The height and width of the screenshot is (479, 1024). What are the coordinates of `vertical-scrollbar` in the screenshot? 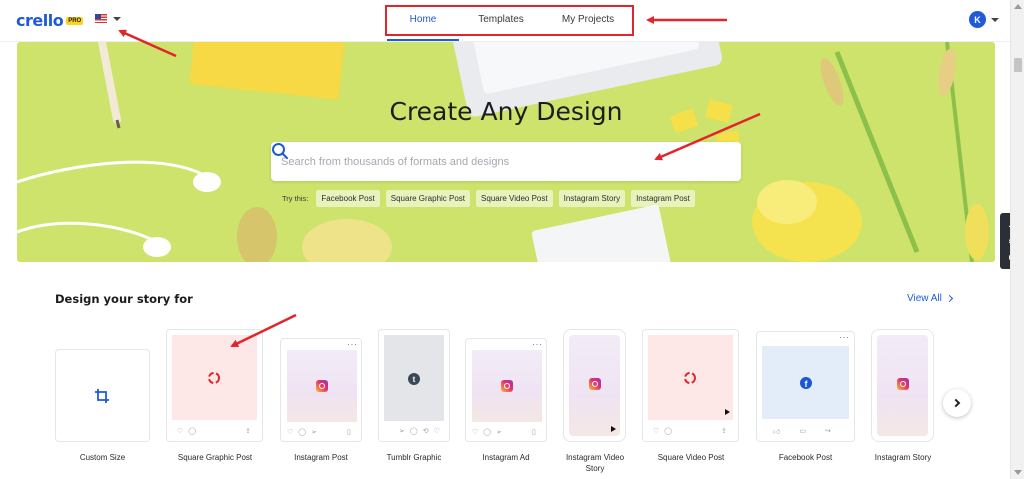 It's located at (1017, 239).